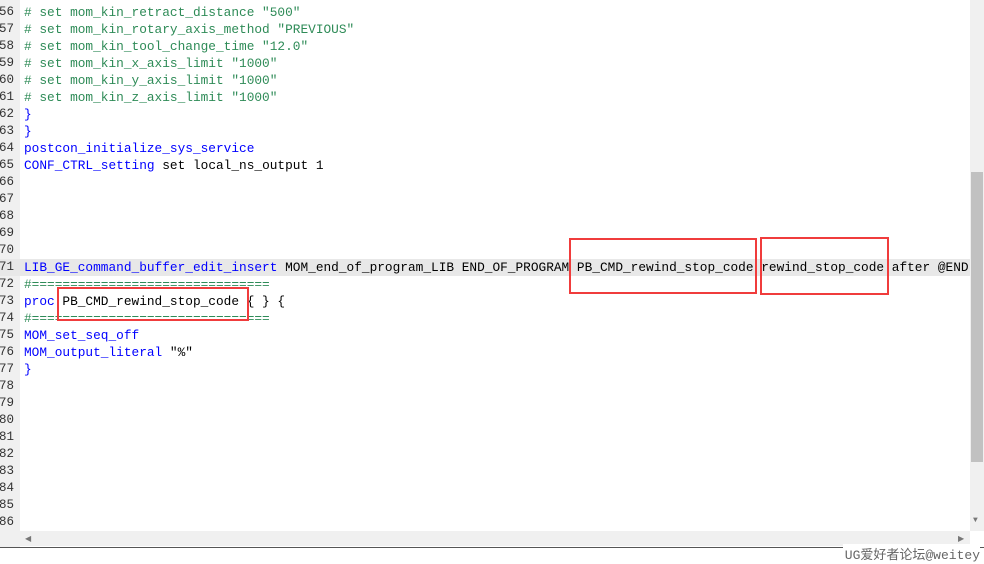 This screenshot has width=984, height=564. I want to click on line-number: 80, so click(7, 420).